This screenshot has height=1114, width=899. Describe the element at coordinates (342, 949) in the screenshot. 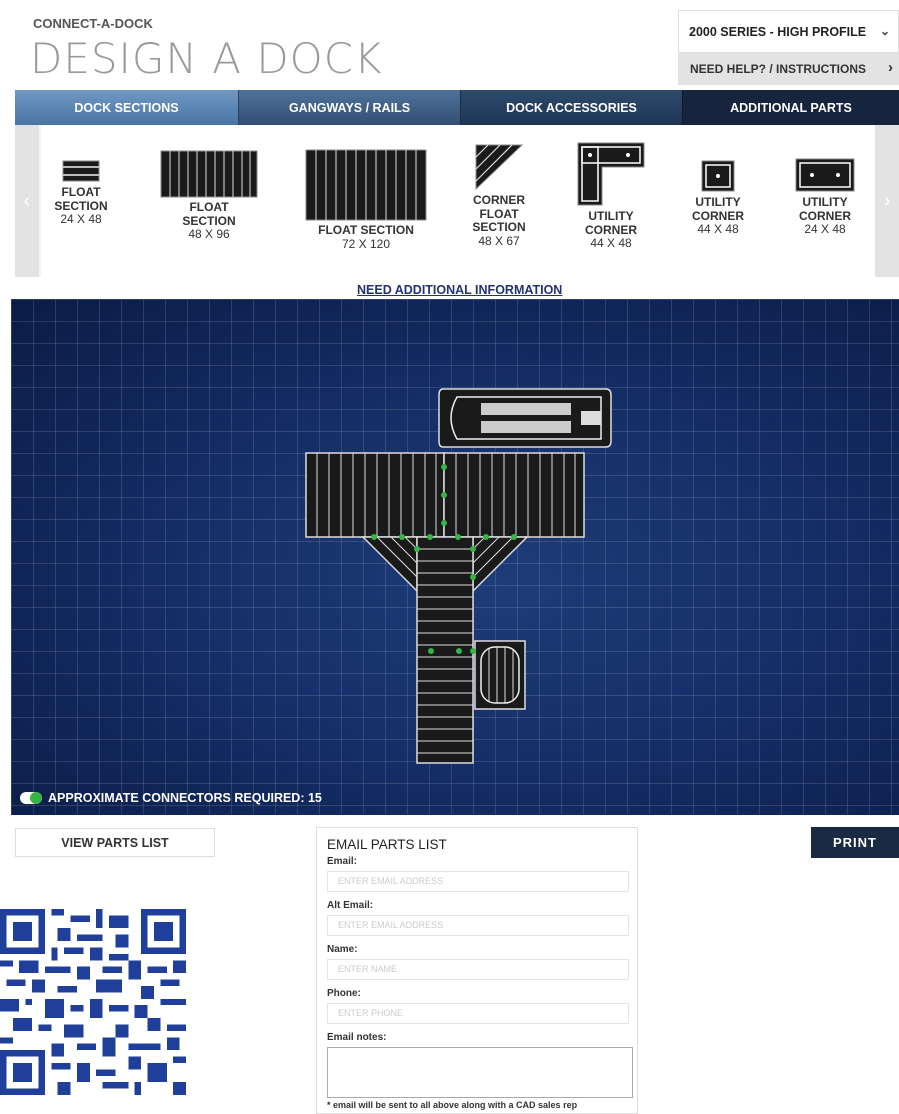

I see `name-label: Name:` at that location.